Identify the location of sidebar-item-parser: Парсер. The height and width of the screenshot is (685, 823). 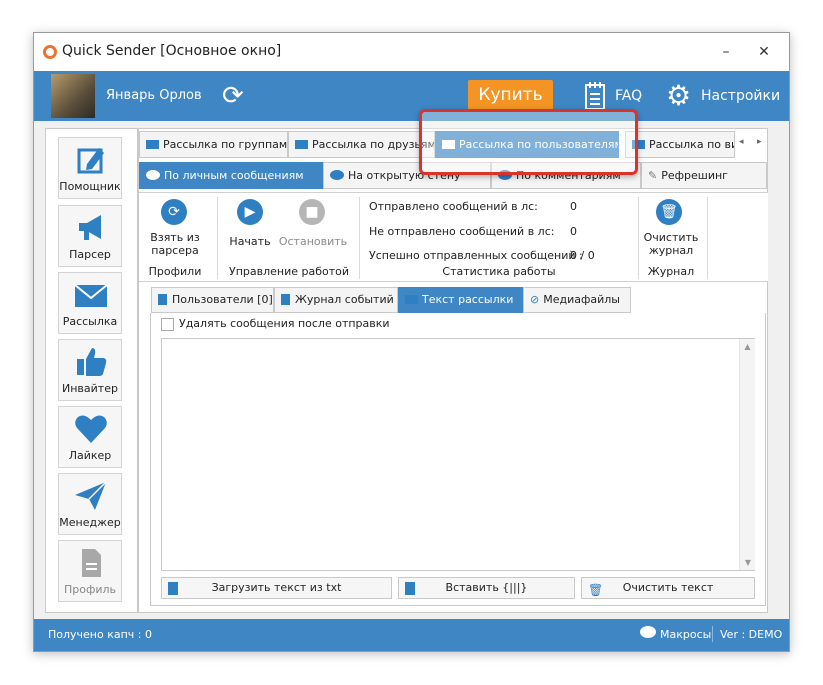
(90, 236).